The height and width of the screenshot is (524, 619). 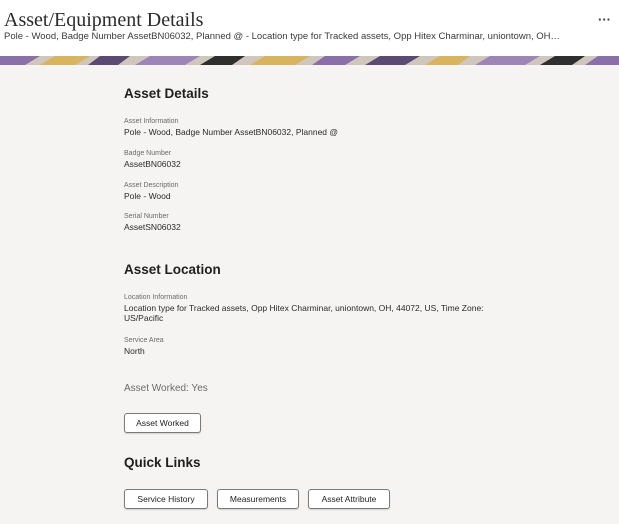 I want to click on asset-description-label: Asset Description, so click(x=151, y=185).